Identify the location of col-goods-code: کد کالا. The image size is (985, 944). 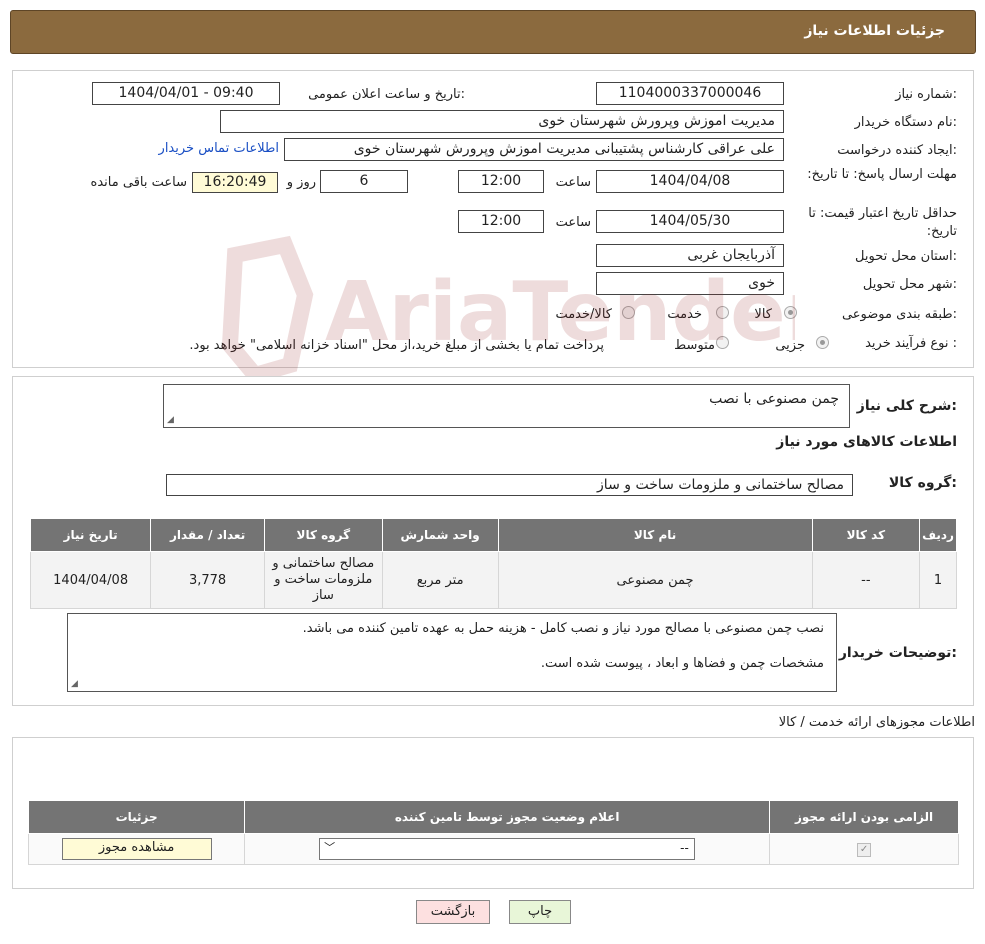
(866, 535).